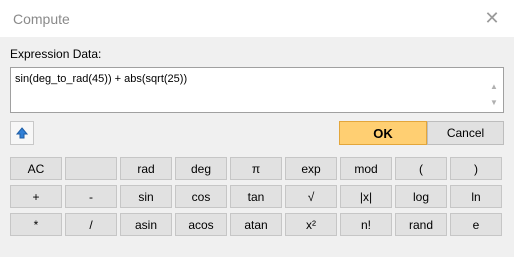  I want to click on cancel-button: Cancel, so click(465, 133).